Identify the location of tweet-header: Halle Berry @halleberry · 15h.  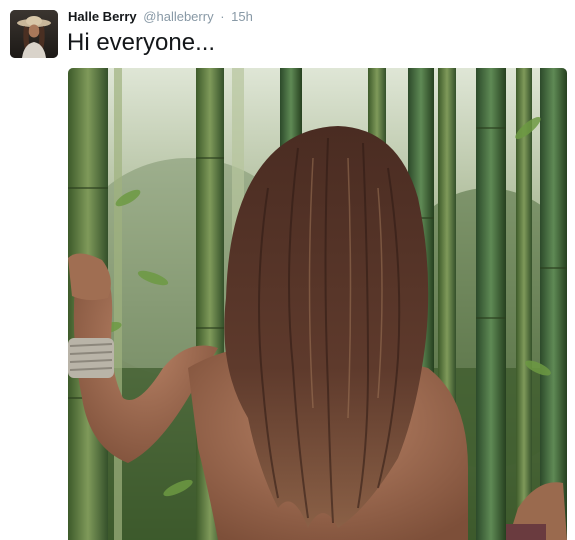
(160, 17).